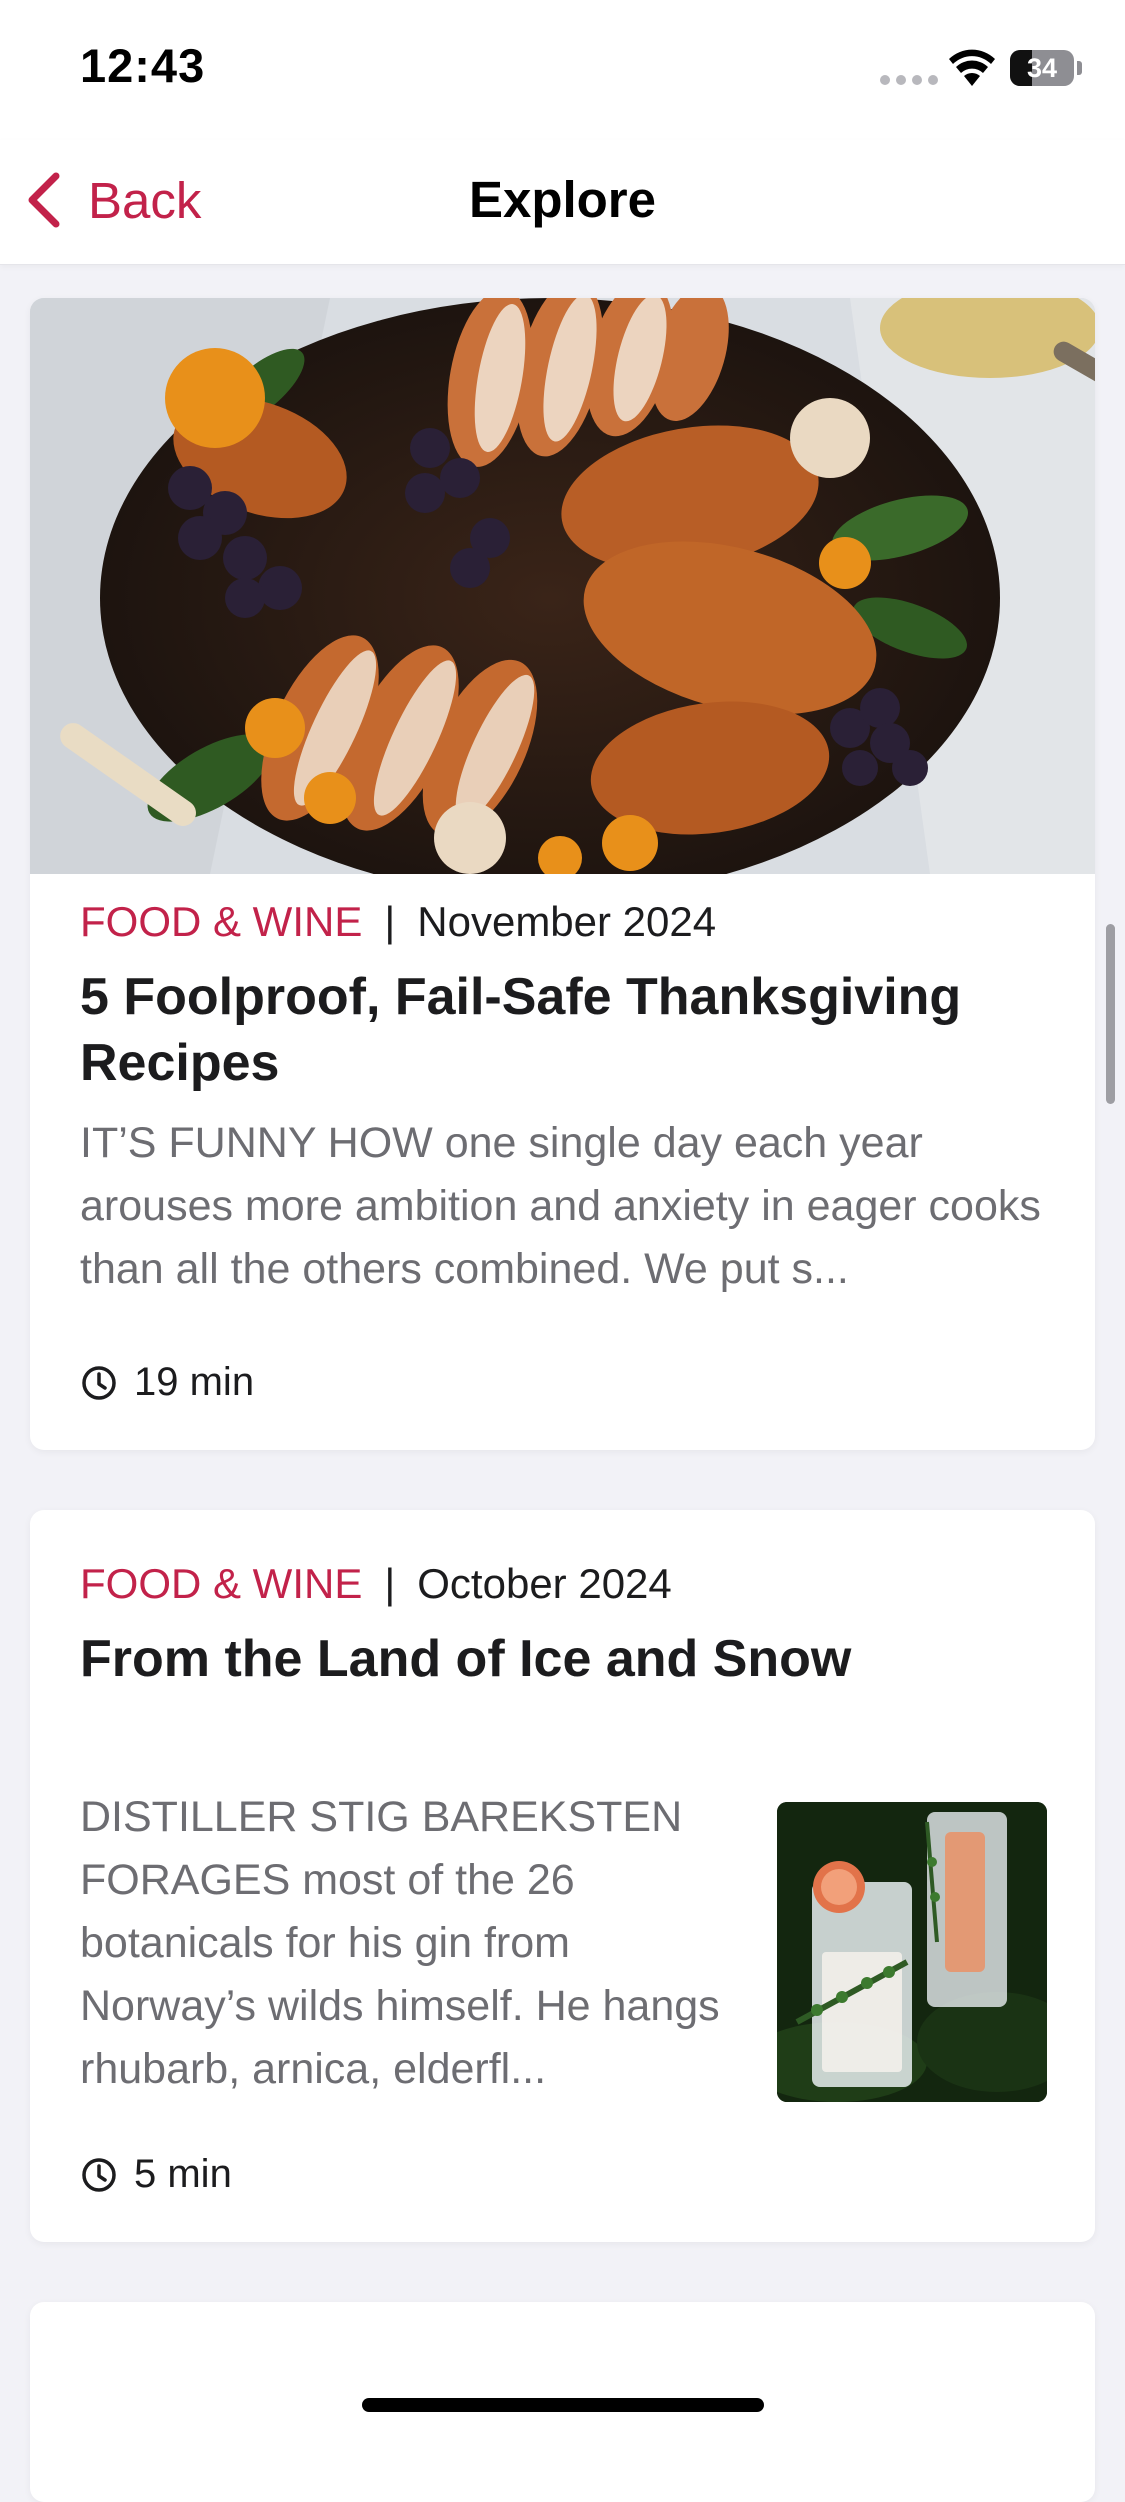 This screenshot has width=1125, height=2502. Describe the element at coordinates (560, 1659) in the screenshot. I see `article-title: From the Land of Ice and Snow` at that location.